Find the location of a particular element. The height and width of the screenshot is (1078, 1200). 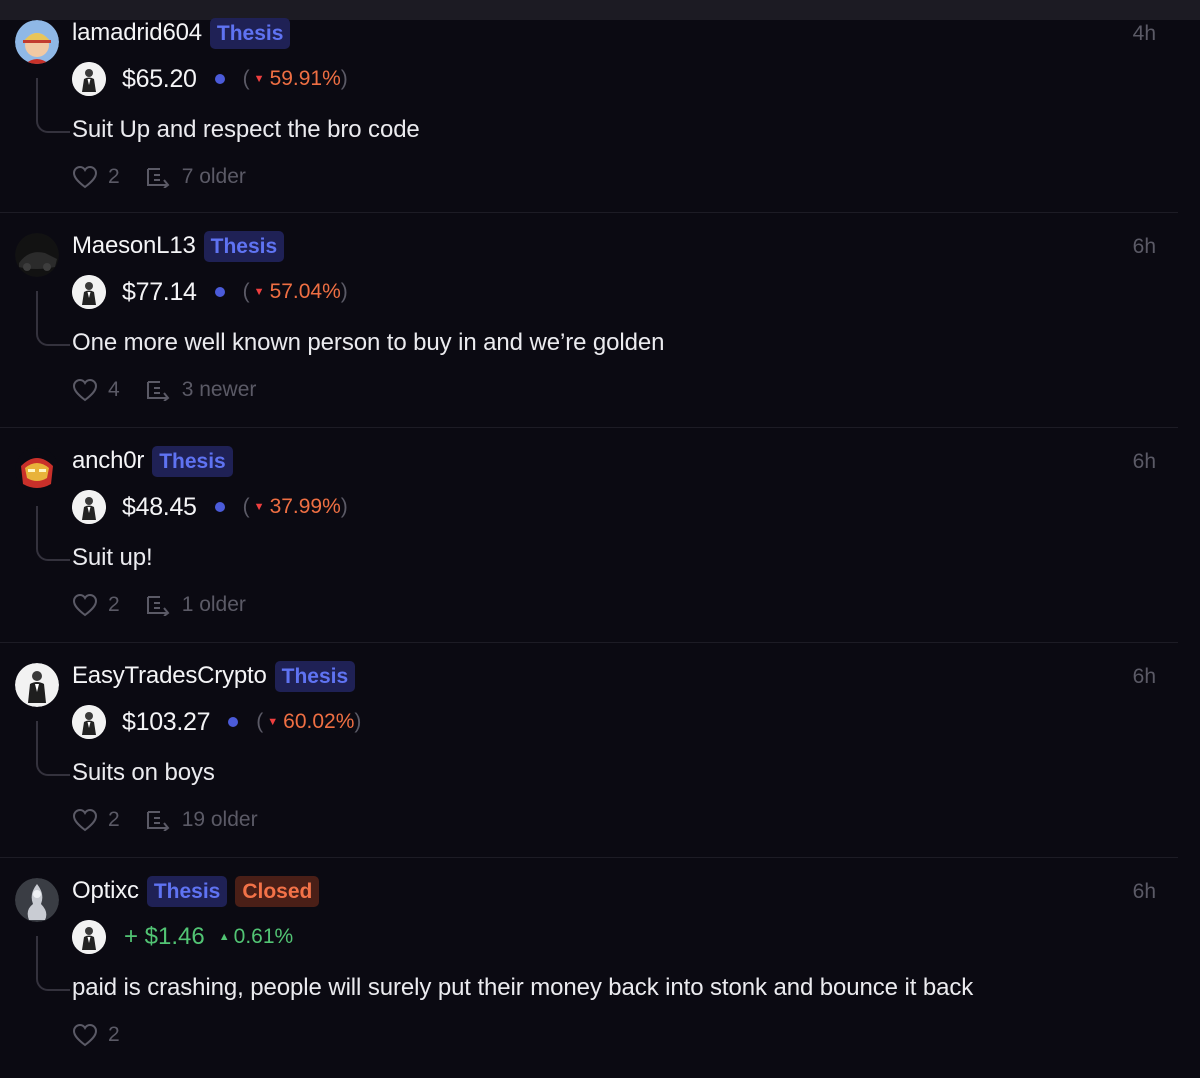

closed-badge: Closed is located at coordinates (277, 891).